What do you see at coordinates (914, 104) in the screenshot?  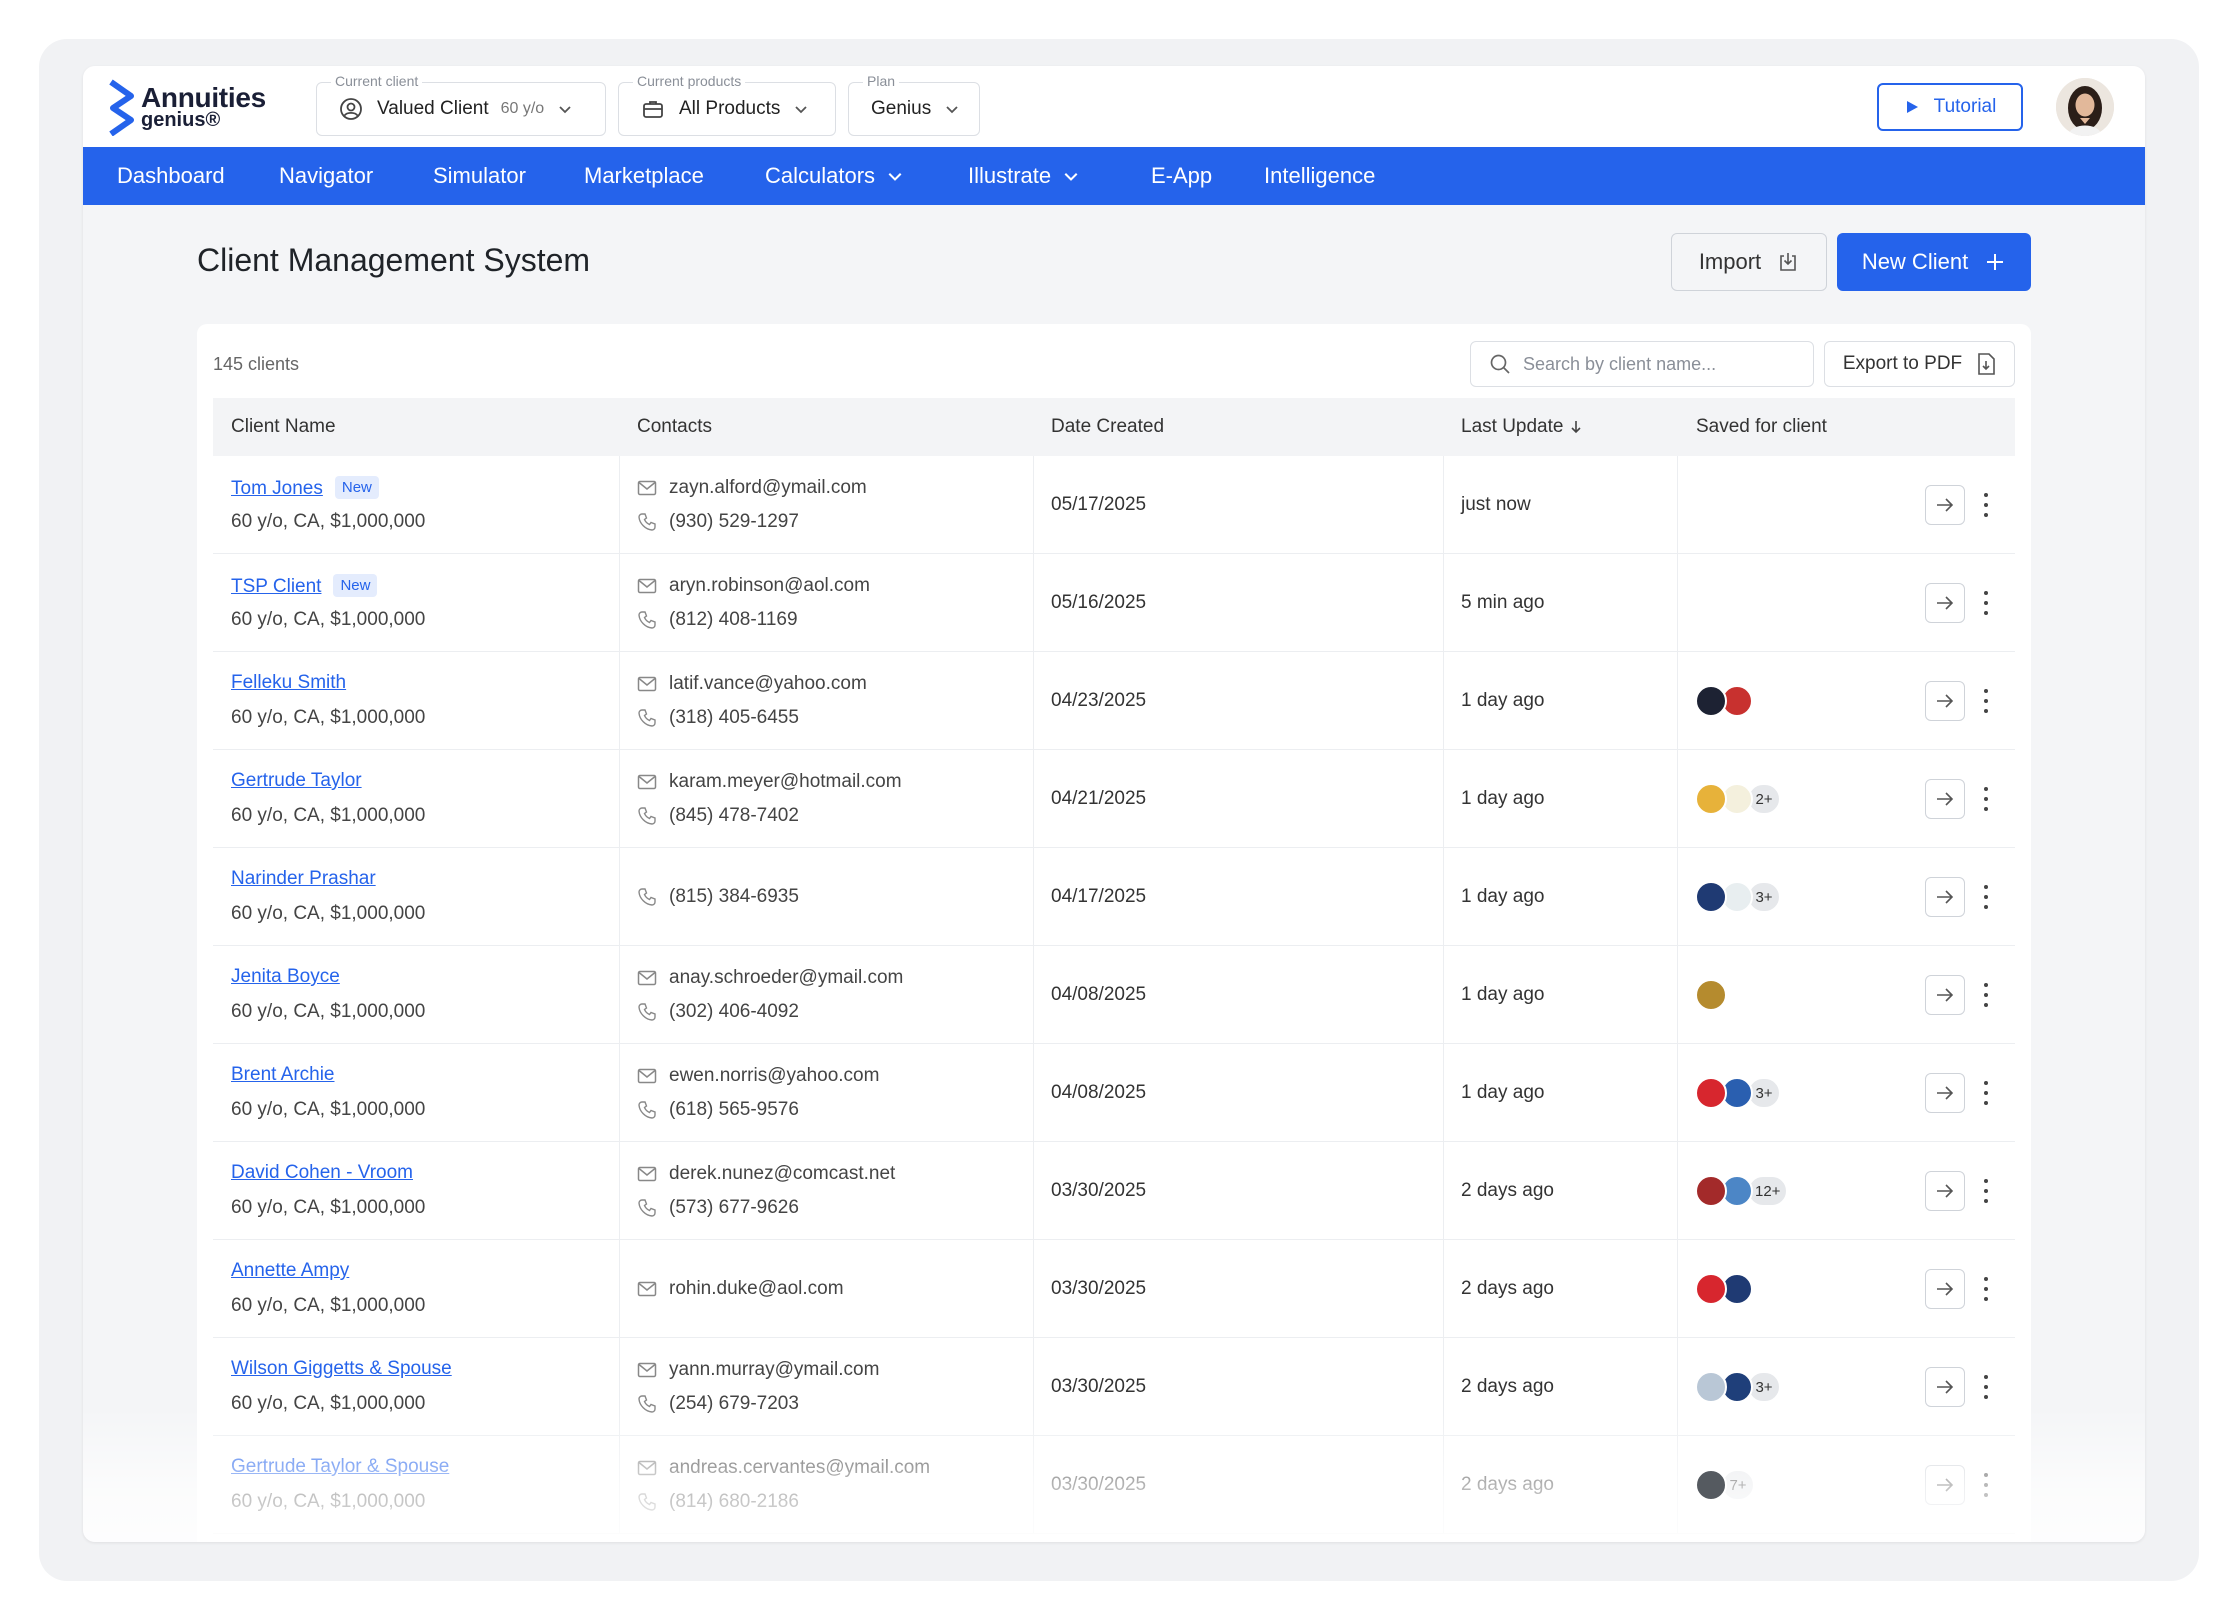 I see `plan-select: Plan Genius` at bounding box center [914, 104].